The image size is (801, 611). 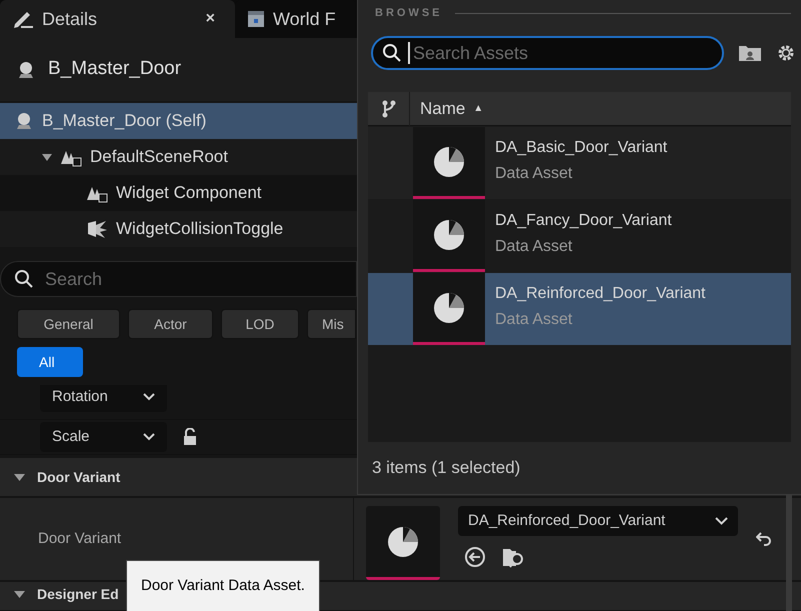 What do you see at coordinates (446, 468) in the screenshot?
I see `status-text: 3 items (1 selected)` at bounding box center [446, 468].